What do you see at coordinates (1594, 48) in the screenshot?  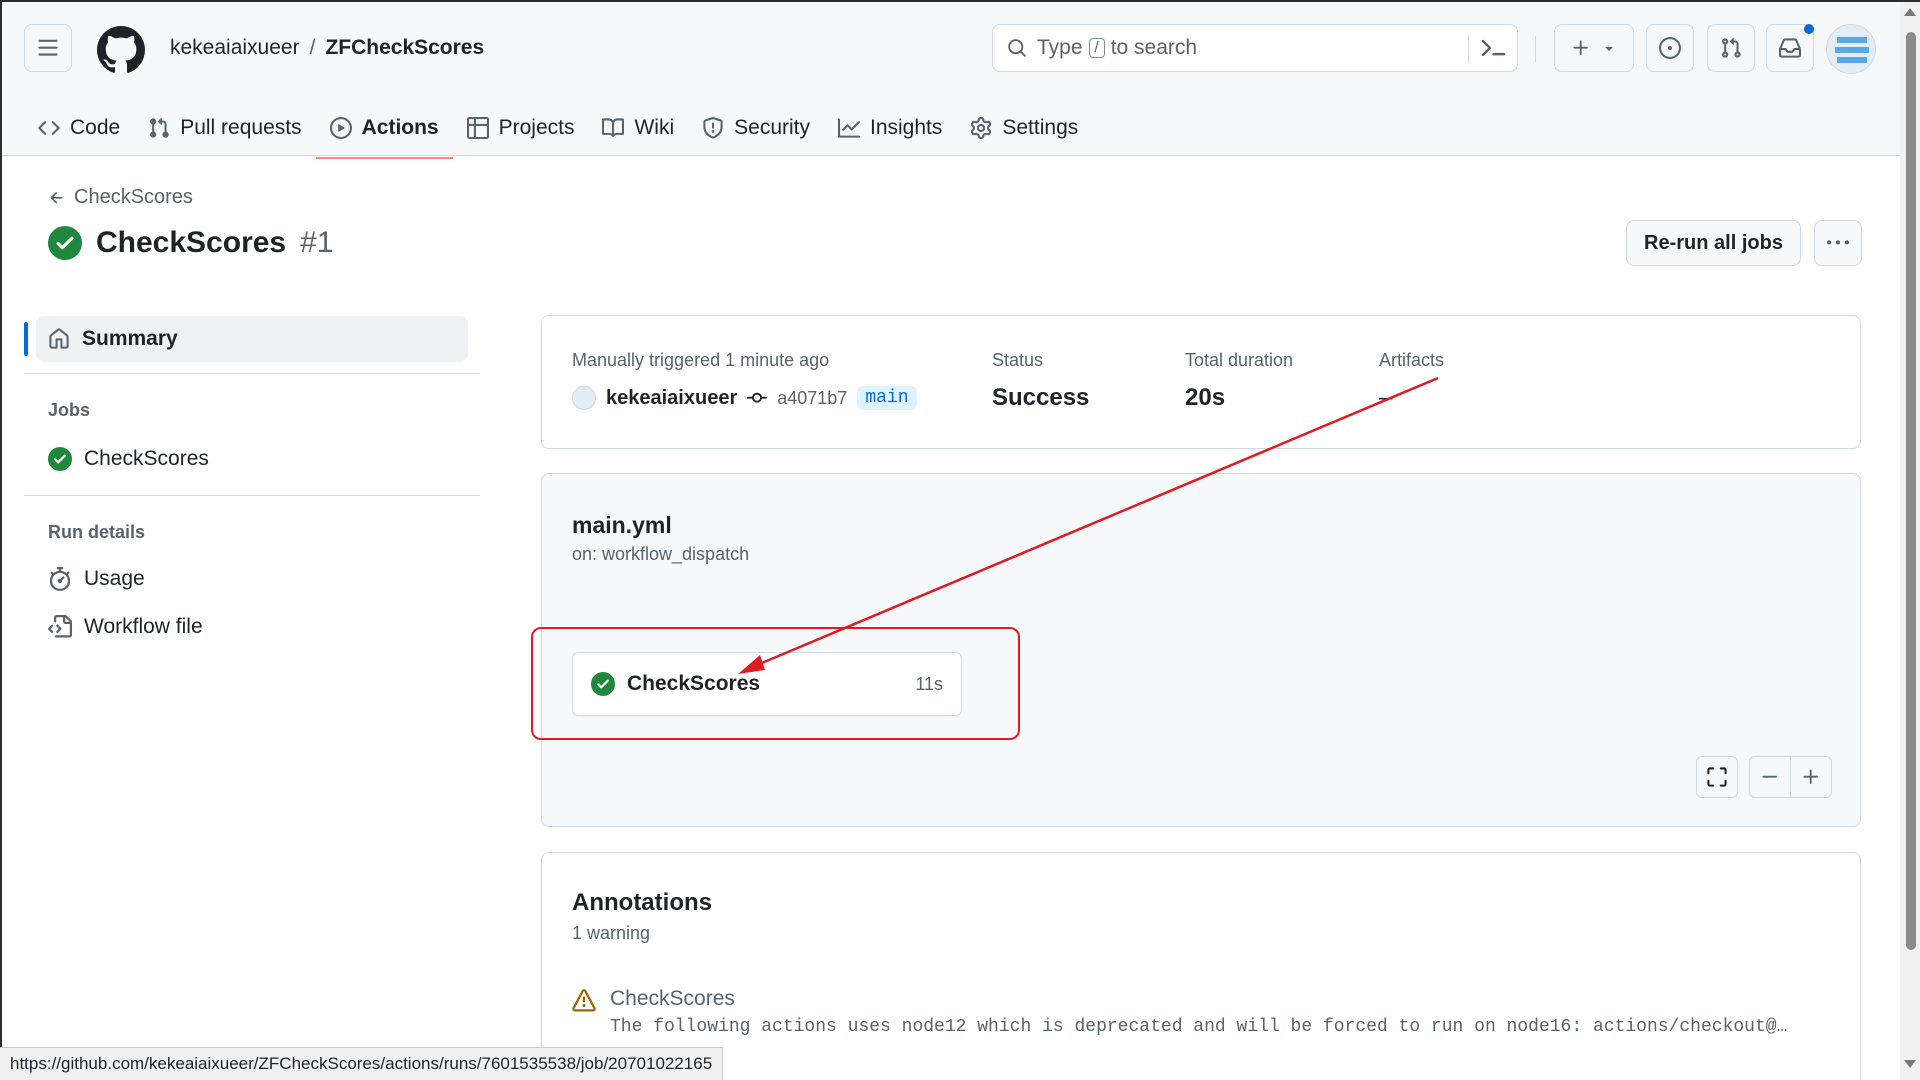 I see `create-new-button` at bounding box center [1594, 48].